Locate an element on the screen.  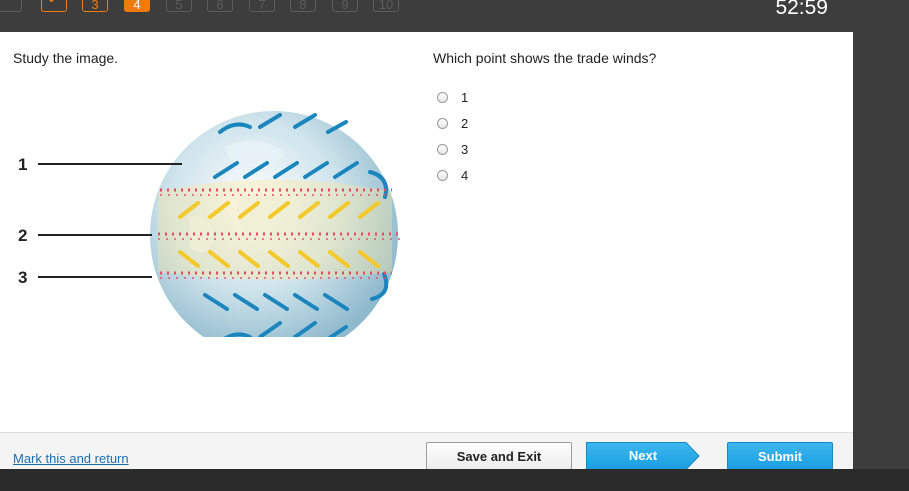
option-4: 4 is located at coordinates (452, 175).